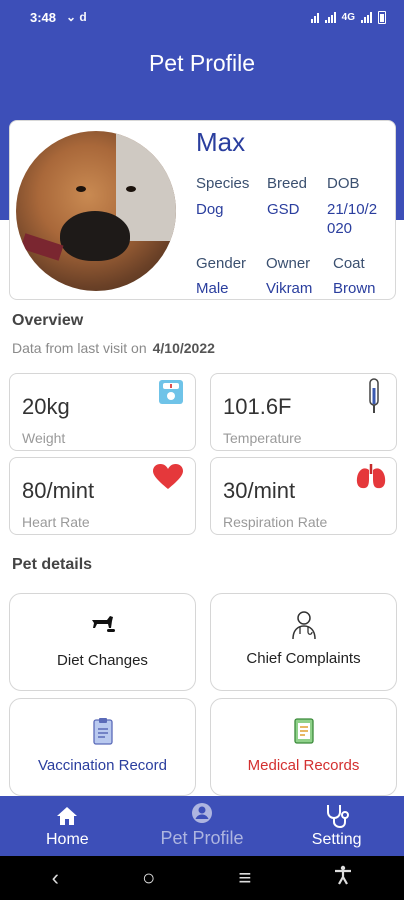 This screenshot has width=404, height=900. Describe the element at coordinates (223, 183) in the screenshot. I see `species-label: Species` at that location.